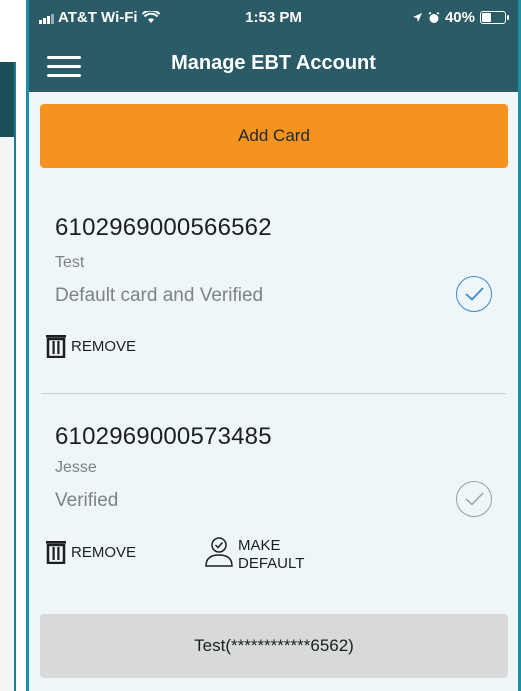 The image size is (521, 691). What do you see at coordinates (7, 99) in the screenshot?
I see `background-window-header` at bounding box center [7, 99].